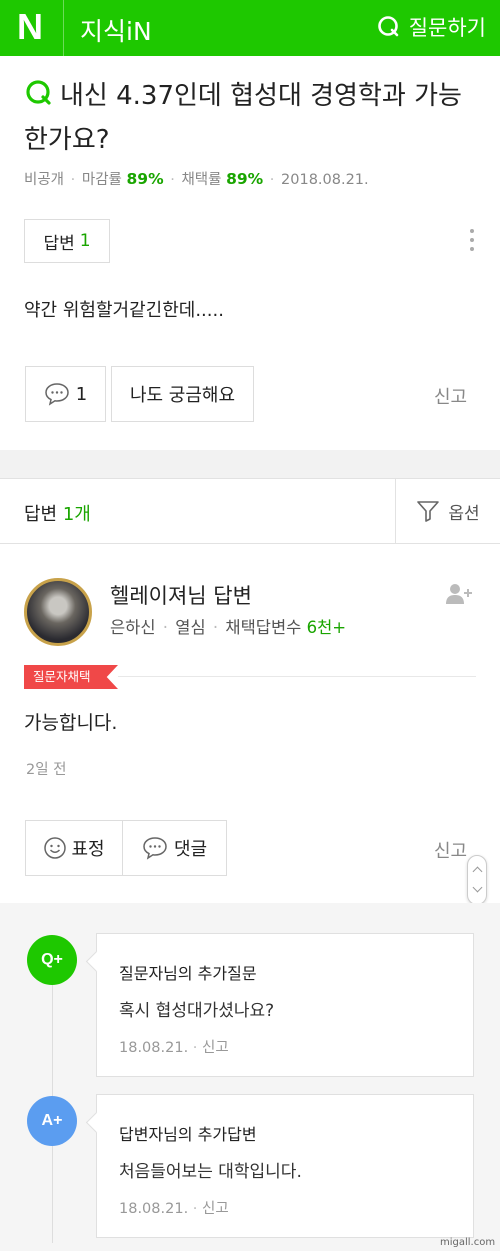  What do you see at coordinates (472, 242) in the screenshot?
I see `more-options-icon` at bounding box center [472, 242].